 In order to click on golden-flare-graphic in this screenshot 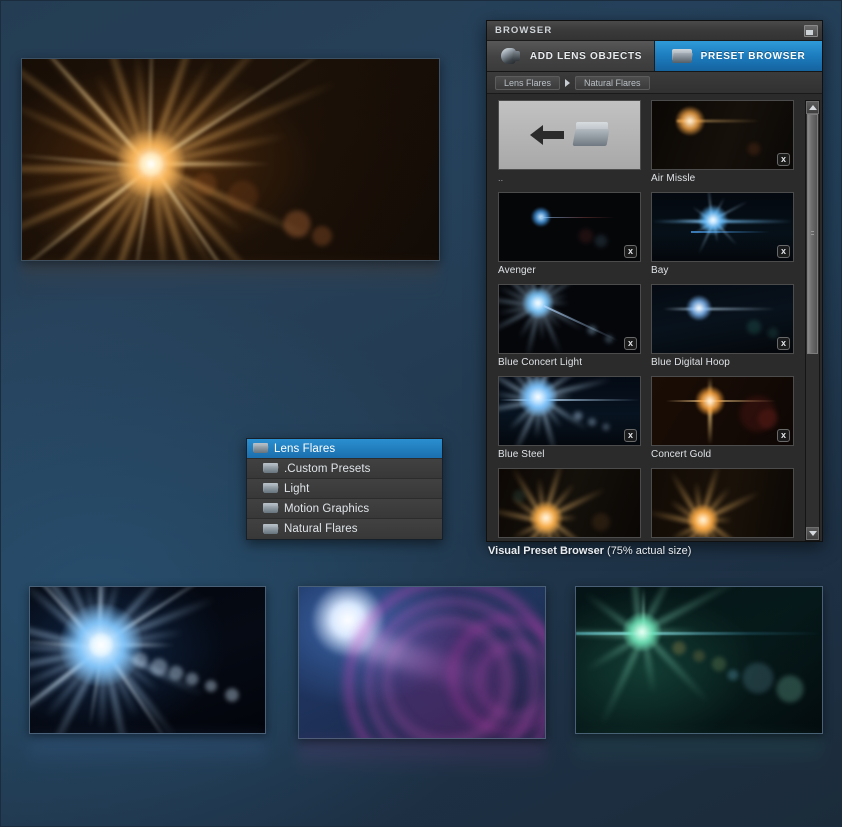, I will do `click(230, 159)`.